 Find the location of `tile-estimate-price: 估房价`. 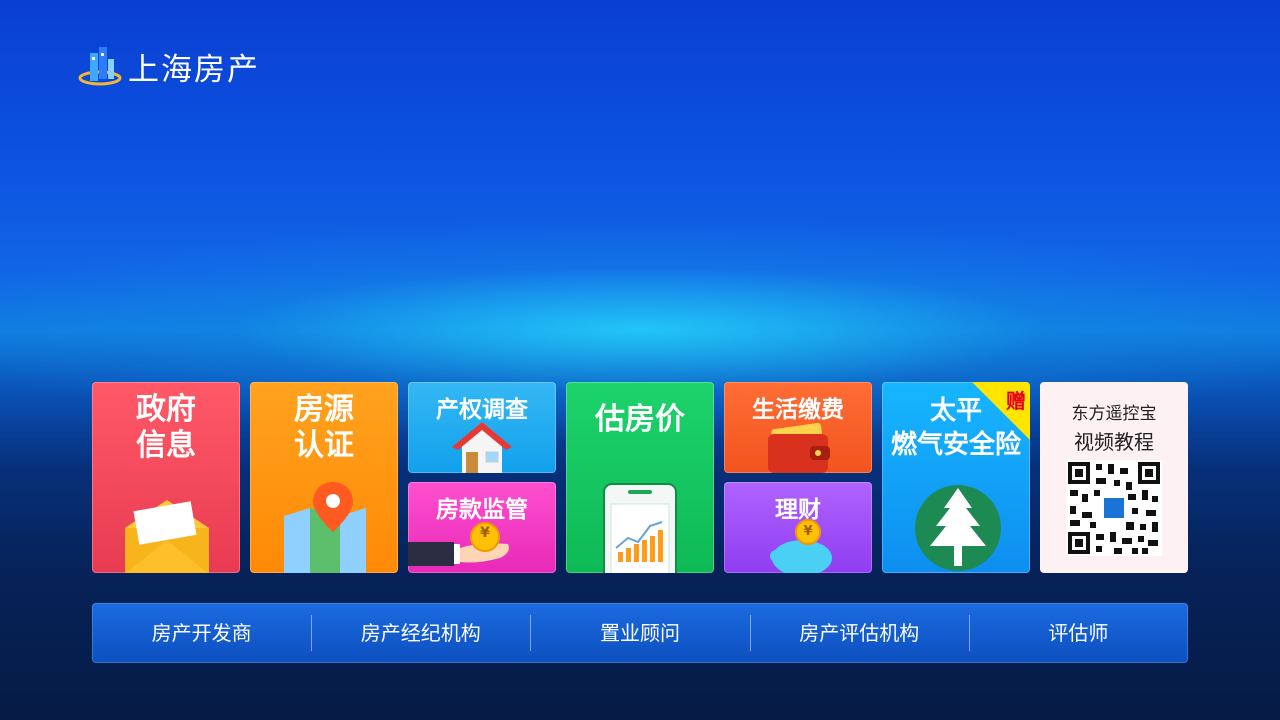

tile-estimate-price: 估房价 is located at coordinates (640, 477).